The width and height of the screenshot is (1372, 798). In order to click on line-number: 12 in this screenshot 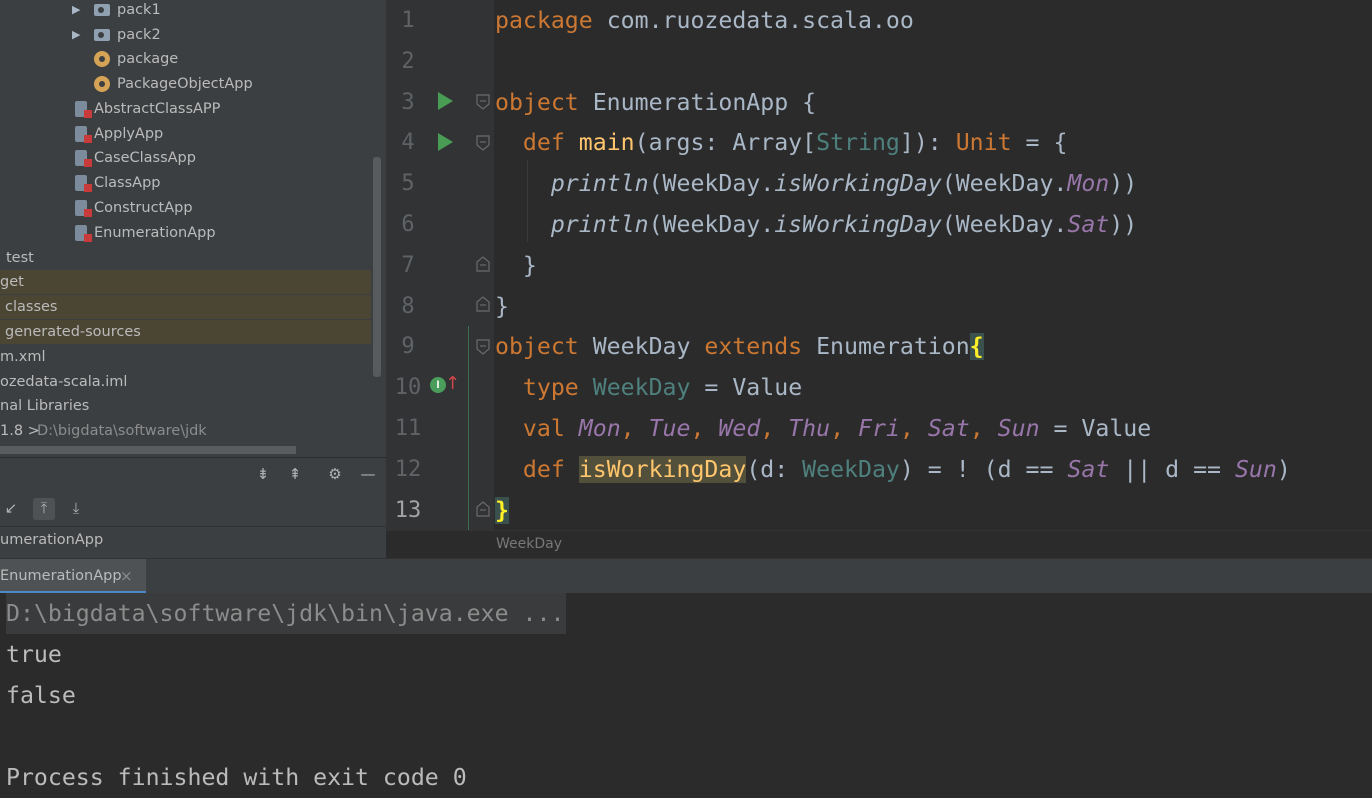, I will do `click(408, 469)`.